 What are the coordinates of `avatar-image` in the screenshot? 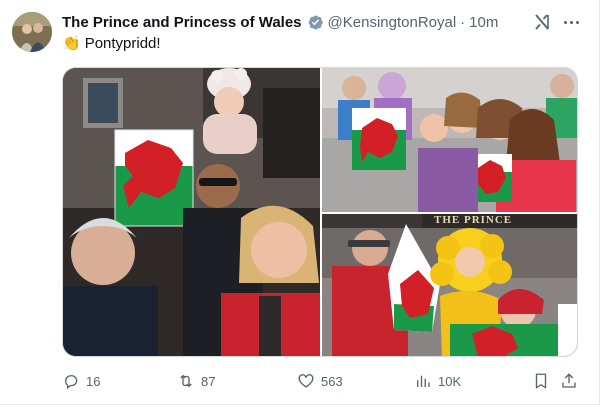 It's located at (32, 32).